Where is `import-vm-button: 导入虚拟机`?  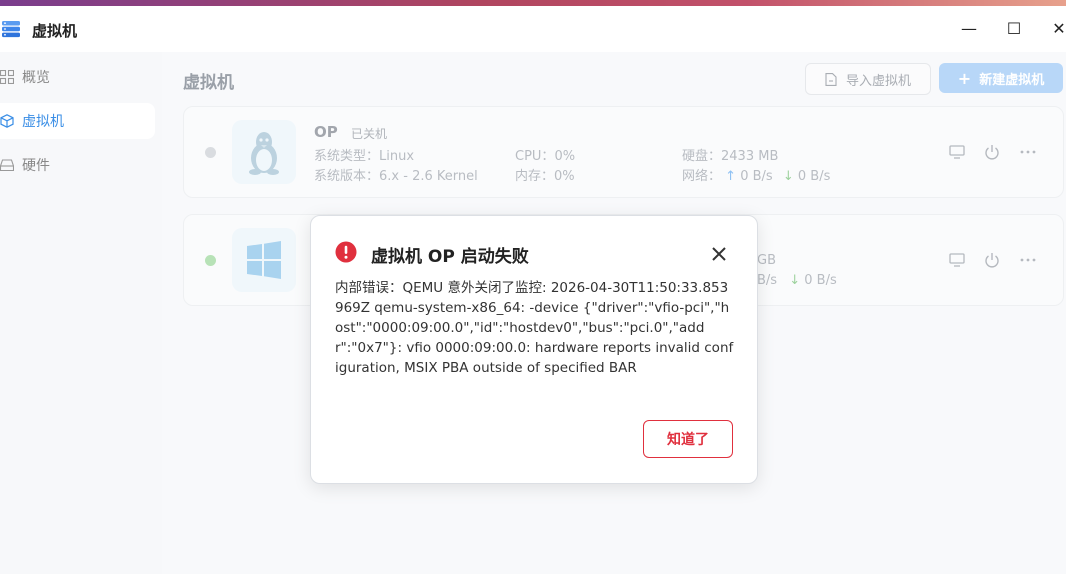
import-vm-button: 导入虚拟机 is located at coordinates (868, 79).